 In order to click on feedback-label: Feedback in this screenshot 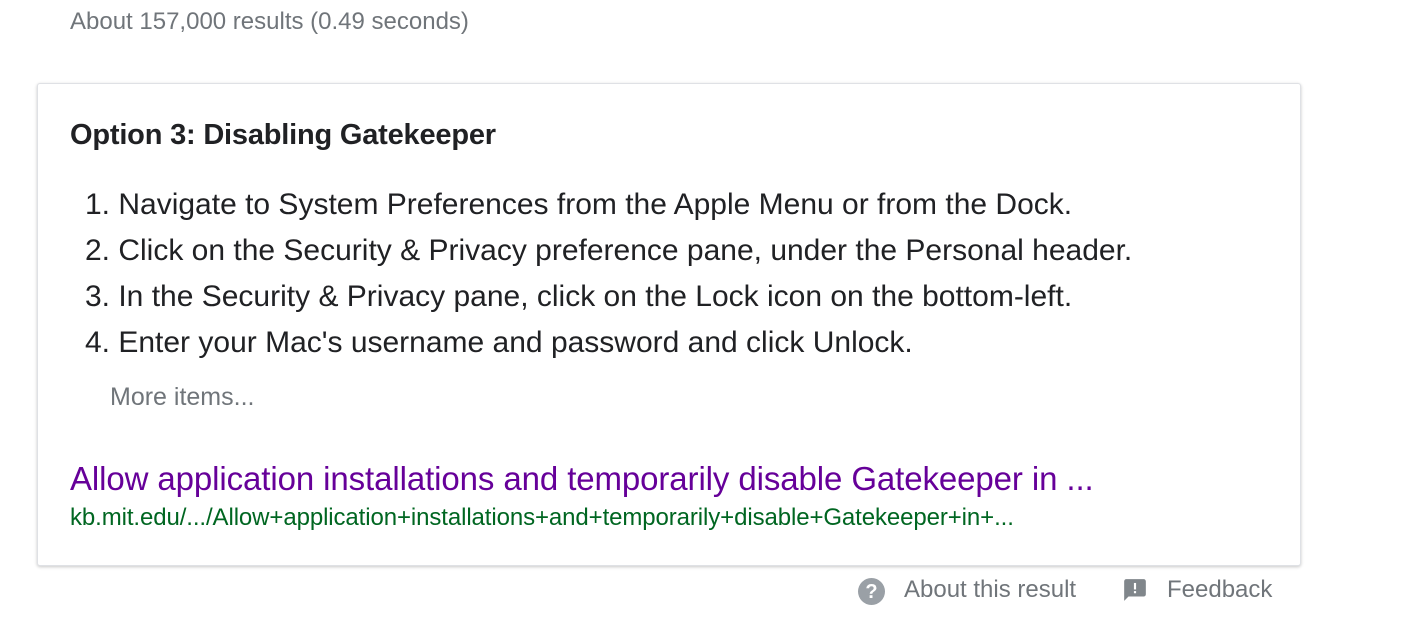, I will do `click(1220, 589)`.